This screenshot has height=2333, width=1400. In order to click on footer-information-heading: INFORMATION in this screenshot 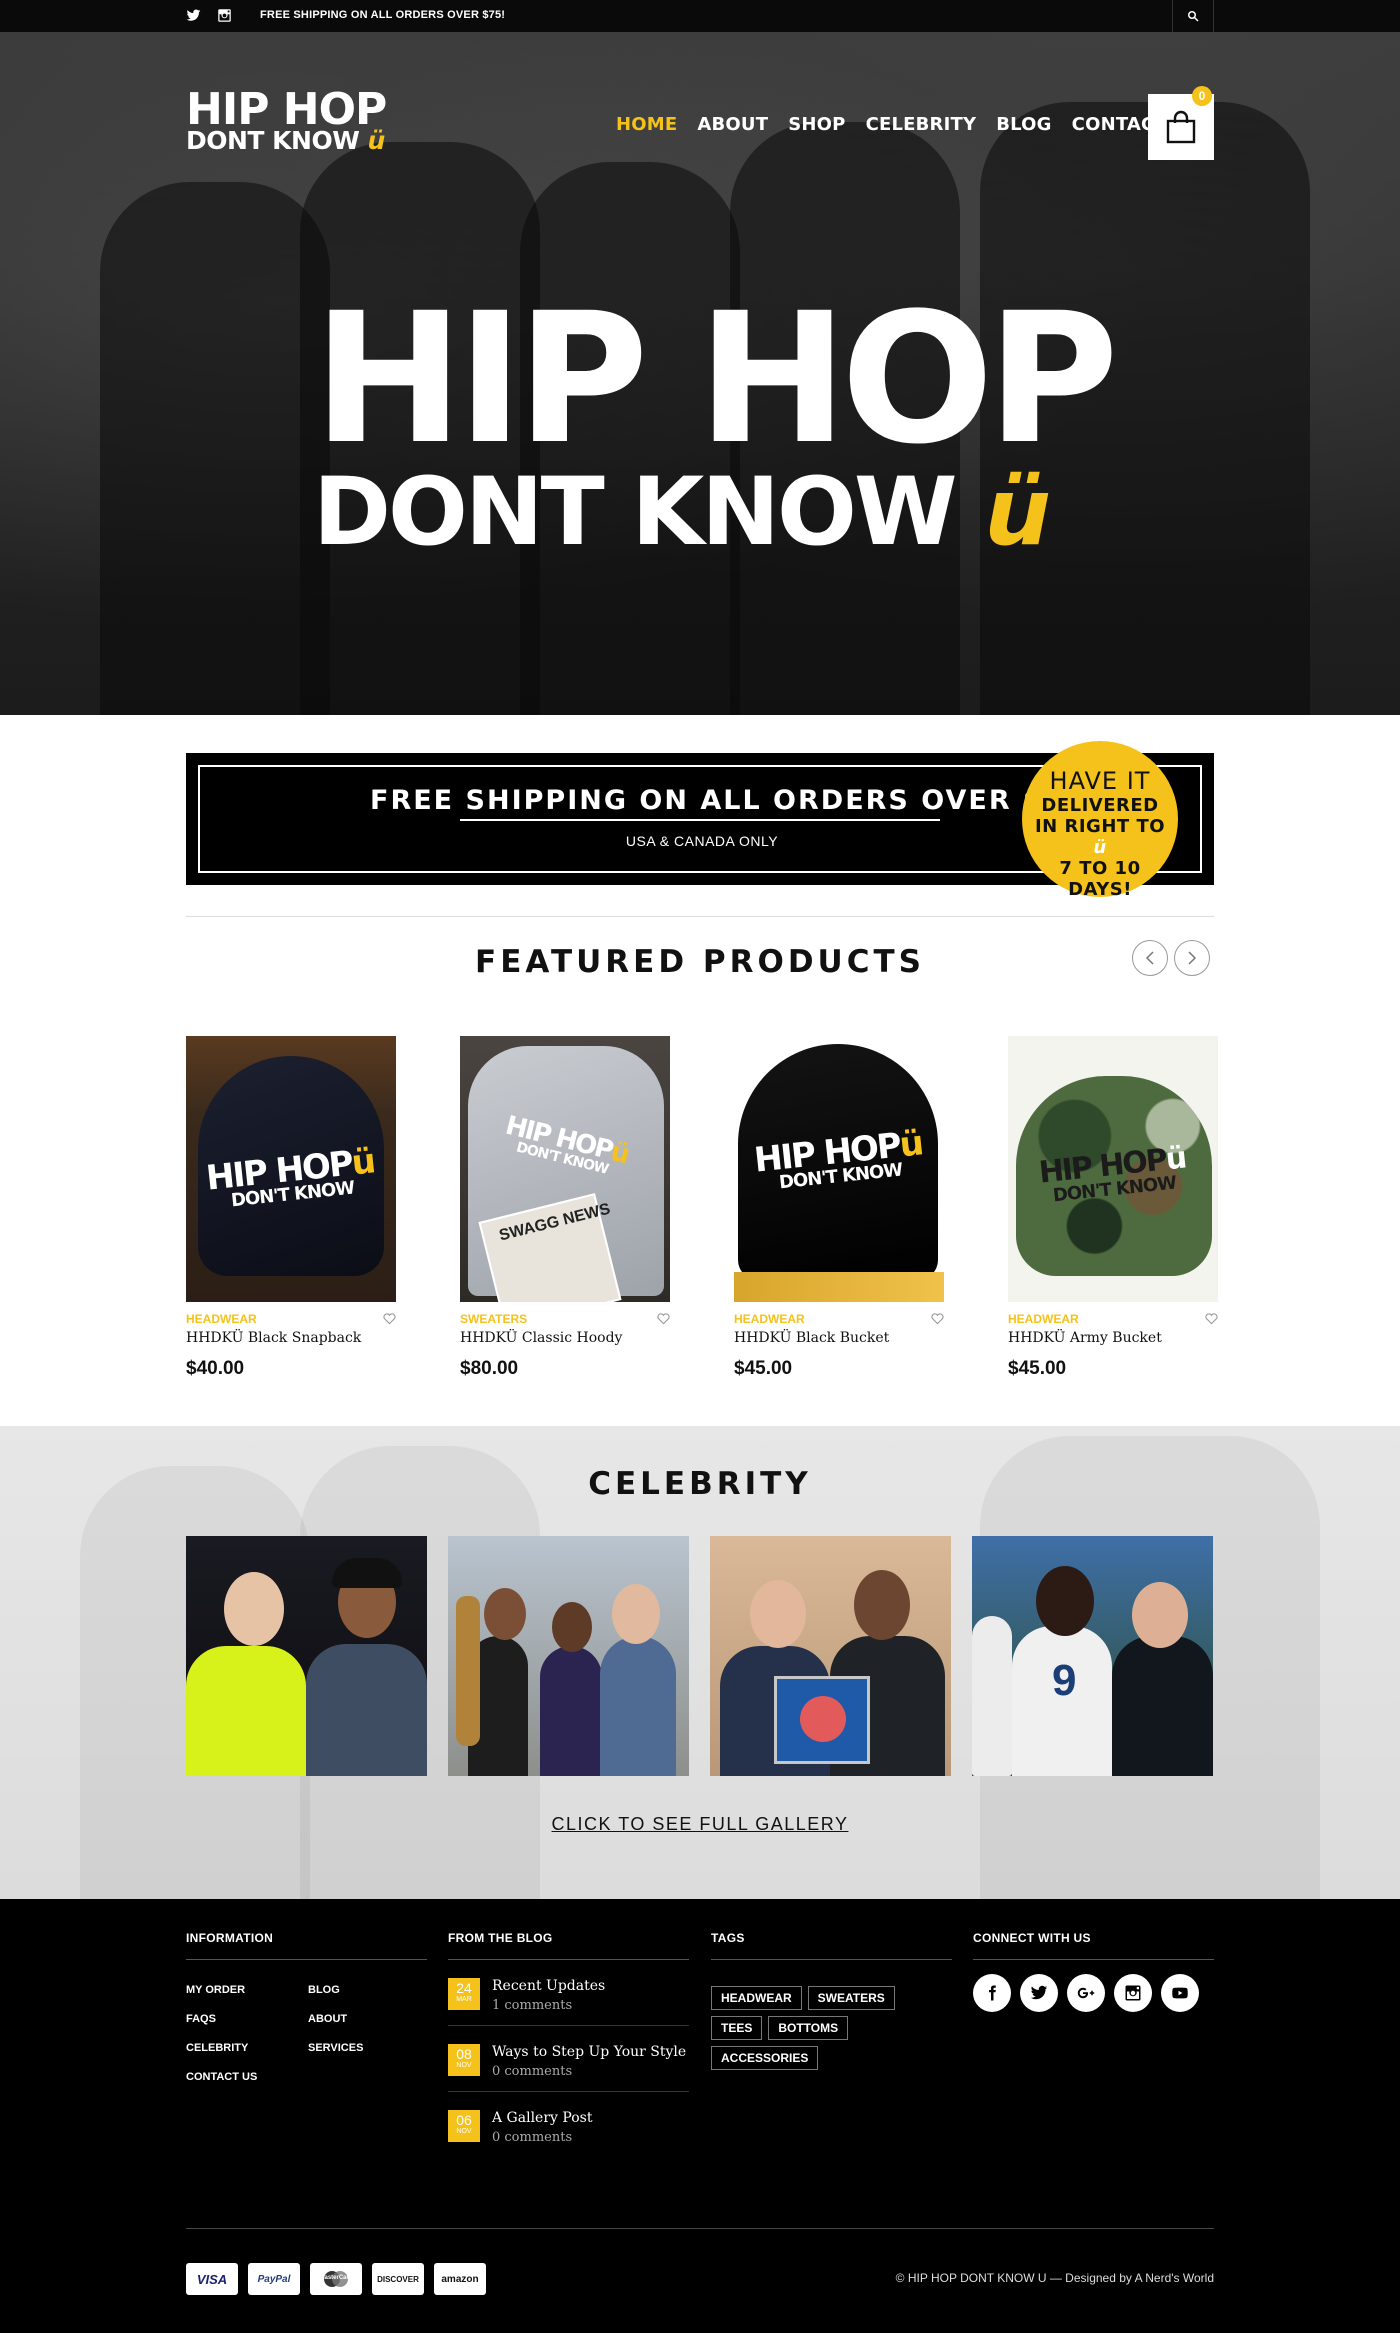, I will do `click(306, 1945)`.